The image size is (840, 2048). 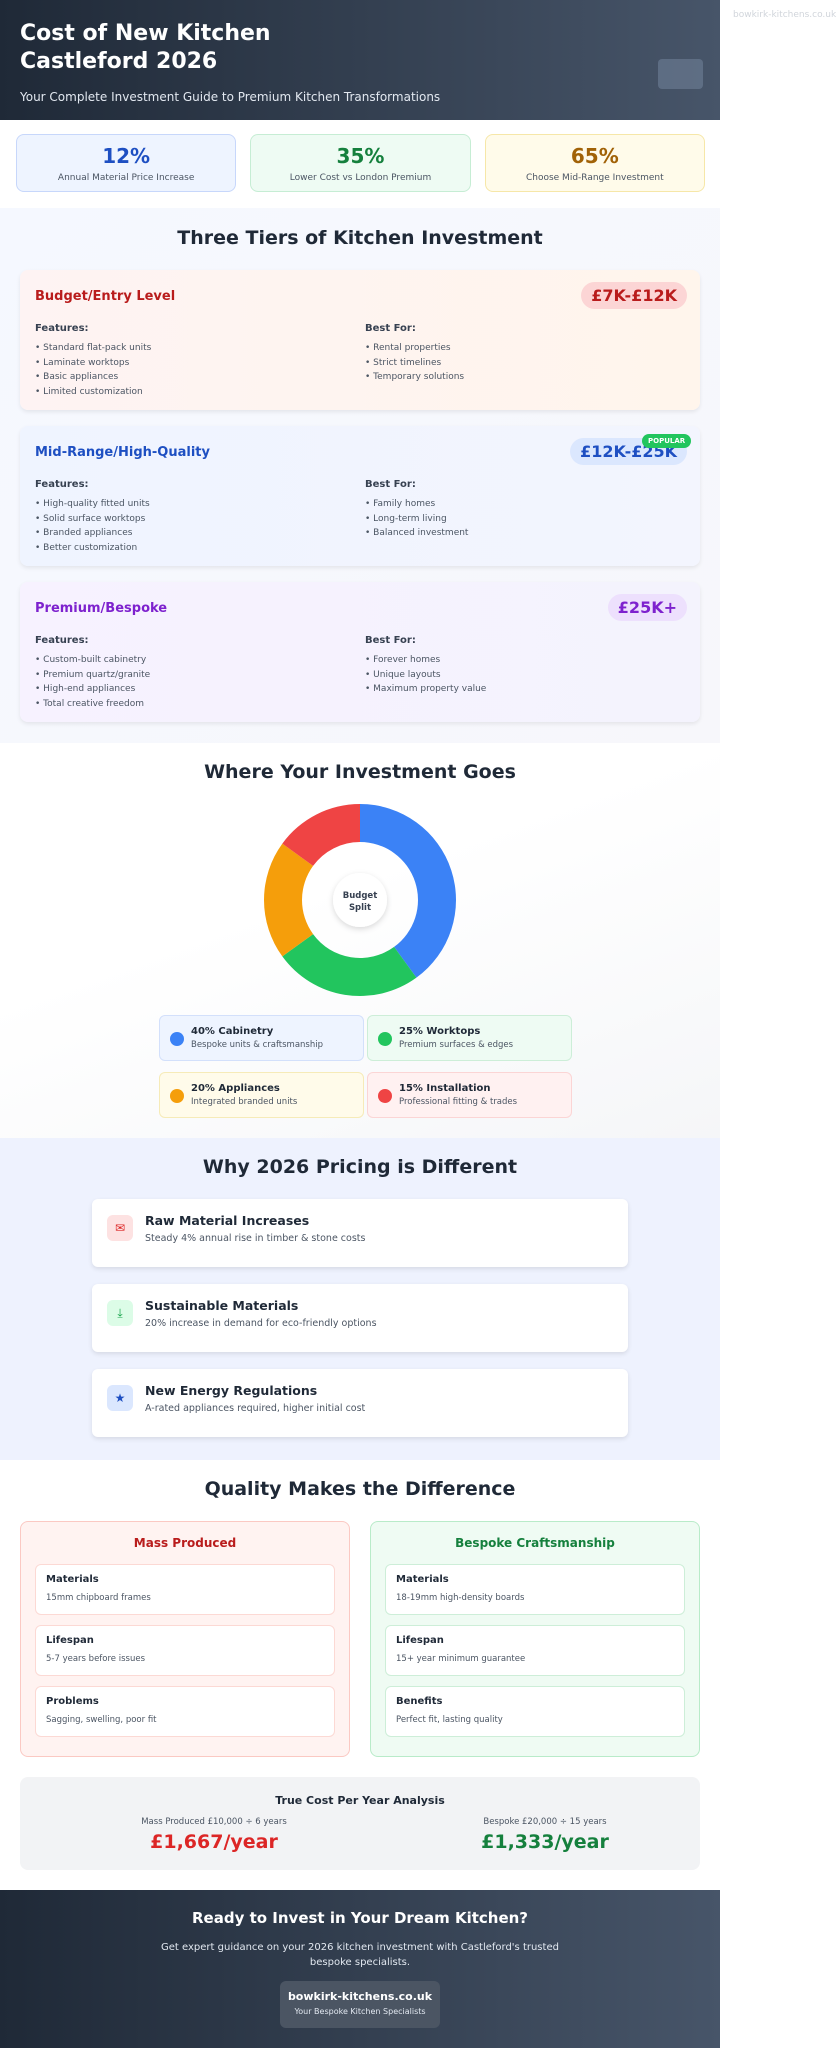 What do you see at coordinates (360, 156) in the screenshot?
I see `stat-value: 35%` at bounding box center [360, 156].